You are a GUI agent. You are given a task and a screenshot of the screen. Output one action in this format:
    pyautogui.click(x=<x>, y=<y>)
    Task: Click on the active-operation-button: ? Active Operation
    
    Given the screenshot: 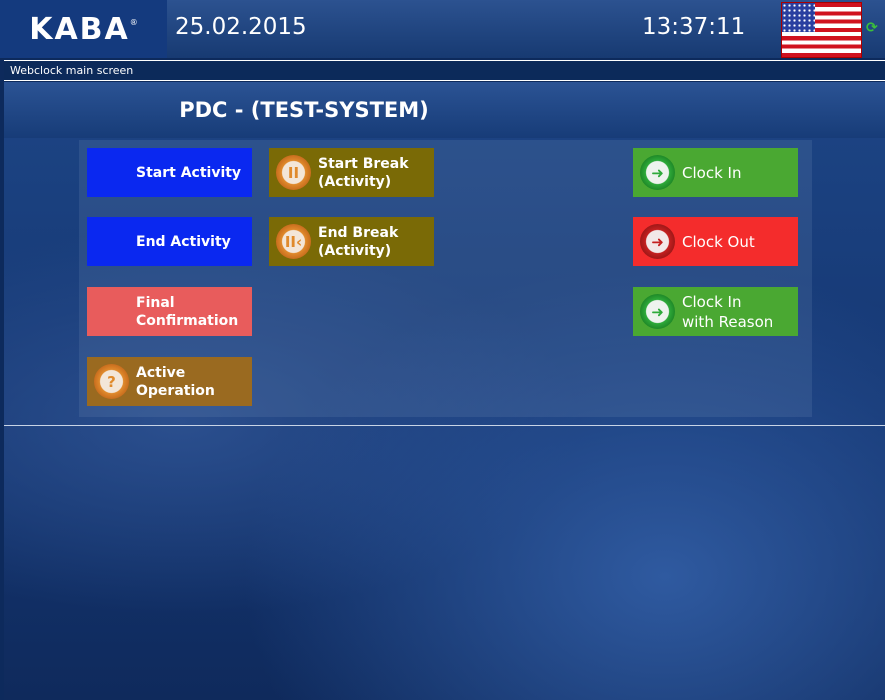 What is the action you would take?
    pyautogui.click(x=169, y=381)
    